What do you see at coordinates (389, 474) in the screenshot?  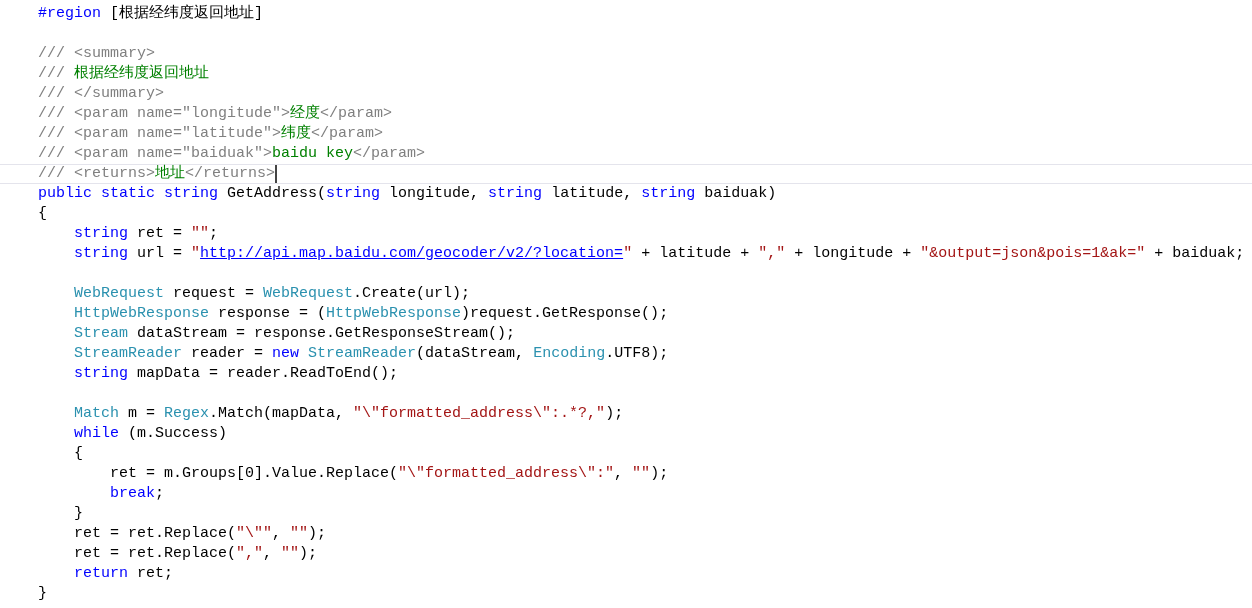 I see `code-line: ret = m.Groups[0].Value.Replace("\"formatted_address\":", "");` at bounding box center [389, 474].